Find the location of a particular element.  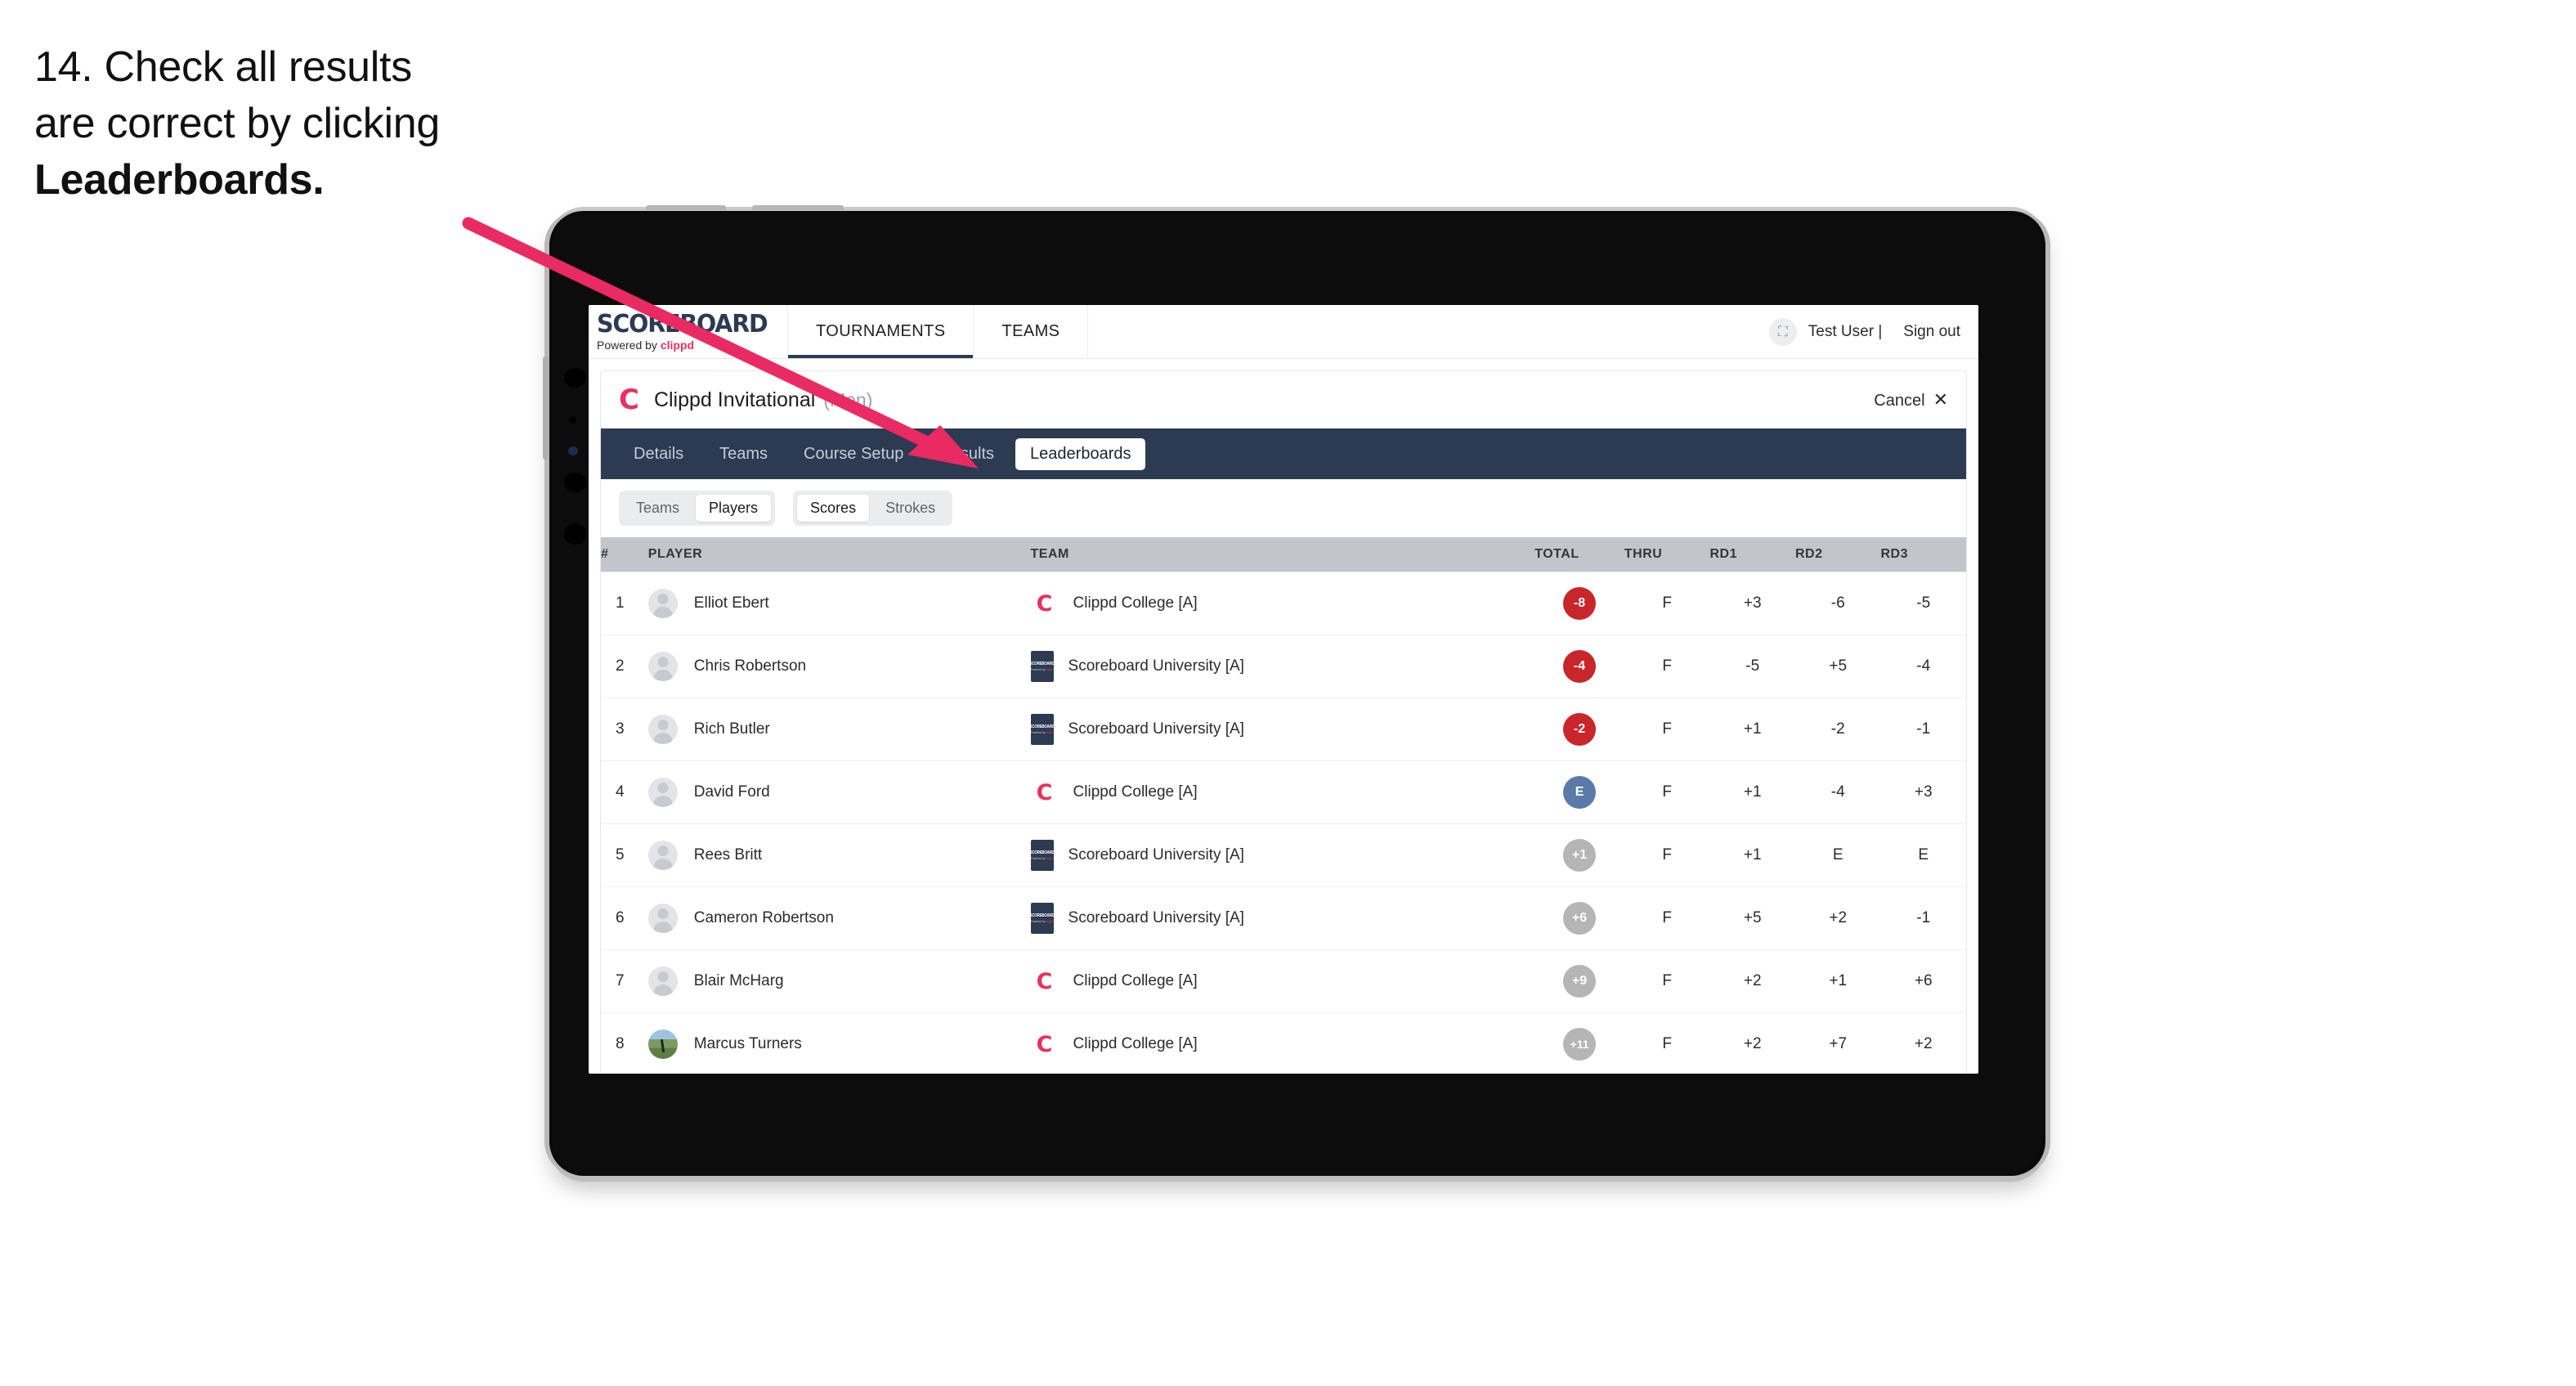

cell-rd1: -5 is located at coordinates (1752, 666).